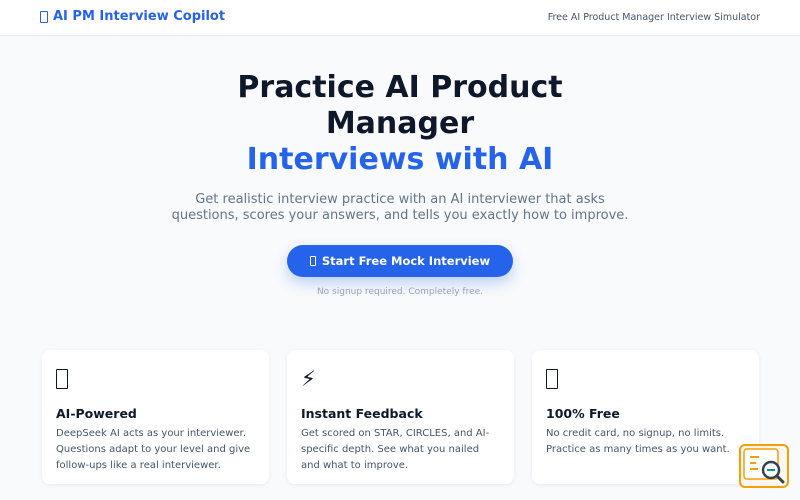  What do you see at coordinates (400, 87) in the screenshot?
I see `hero-title-line-1: Practice AI Product` at bounding box center [400, 87].